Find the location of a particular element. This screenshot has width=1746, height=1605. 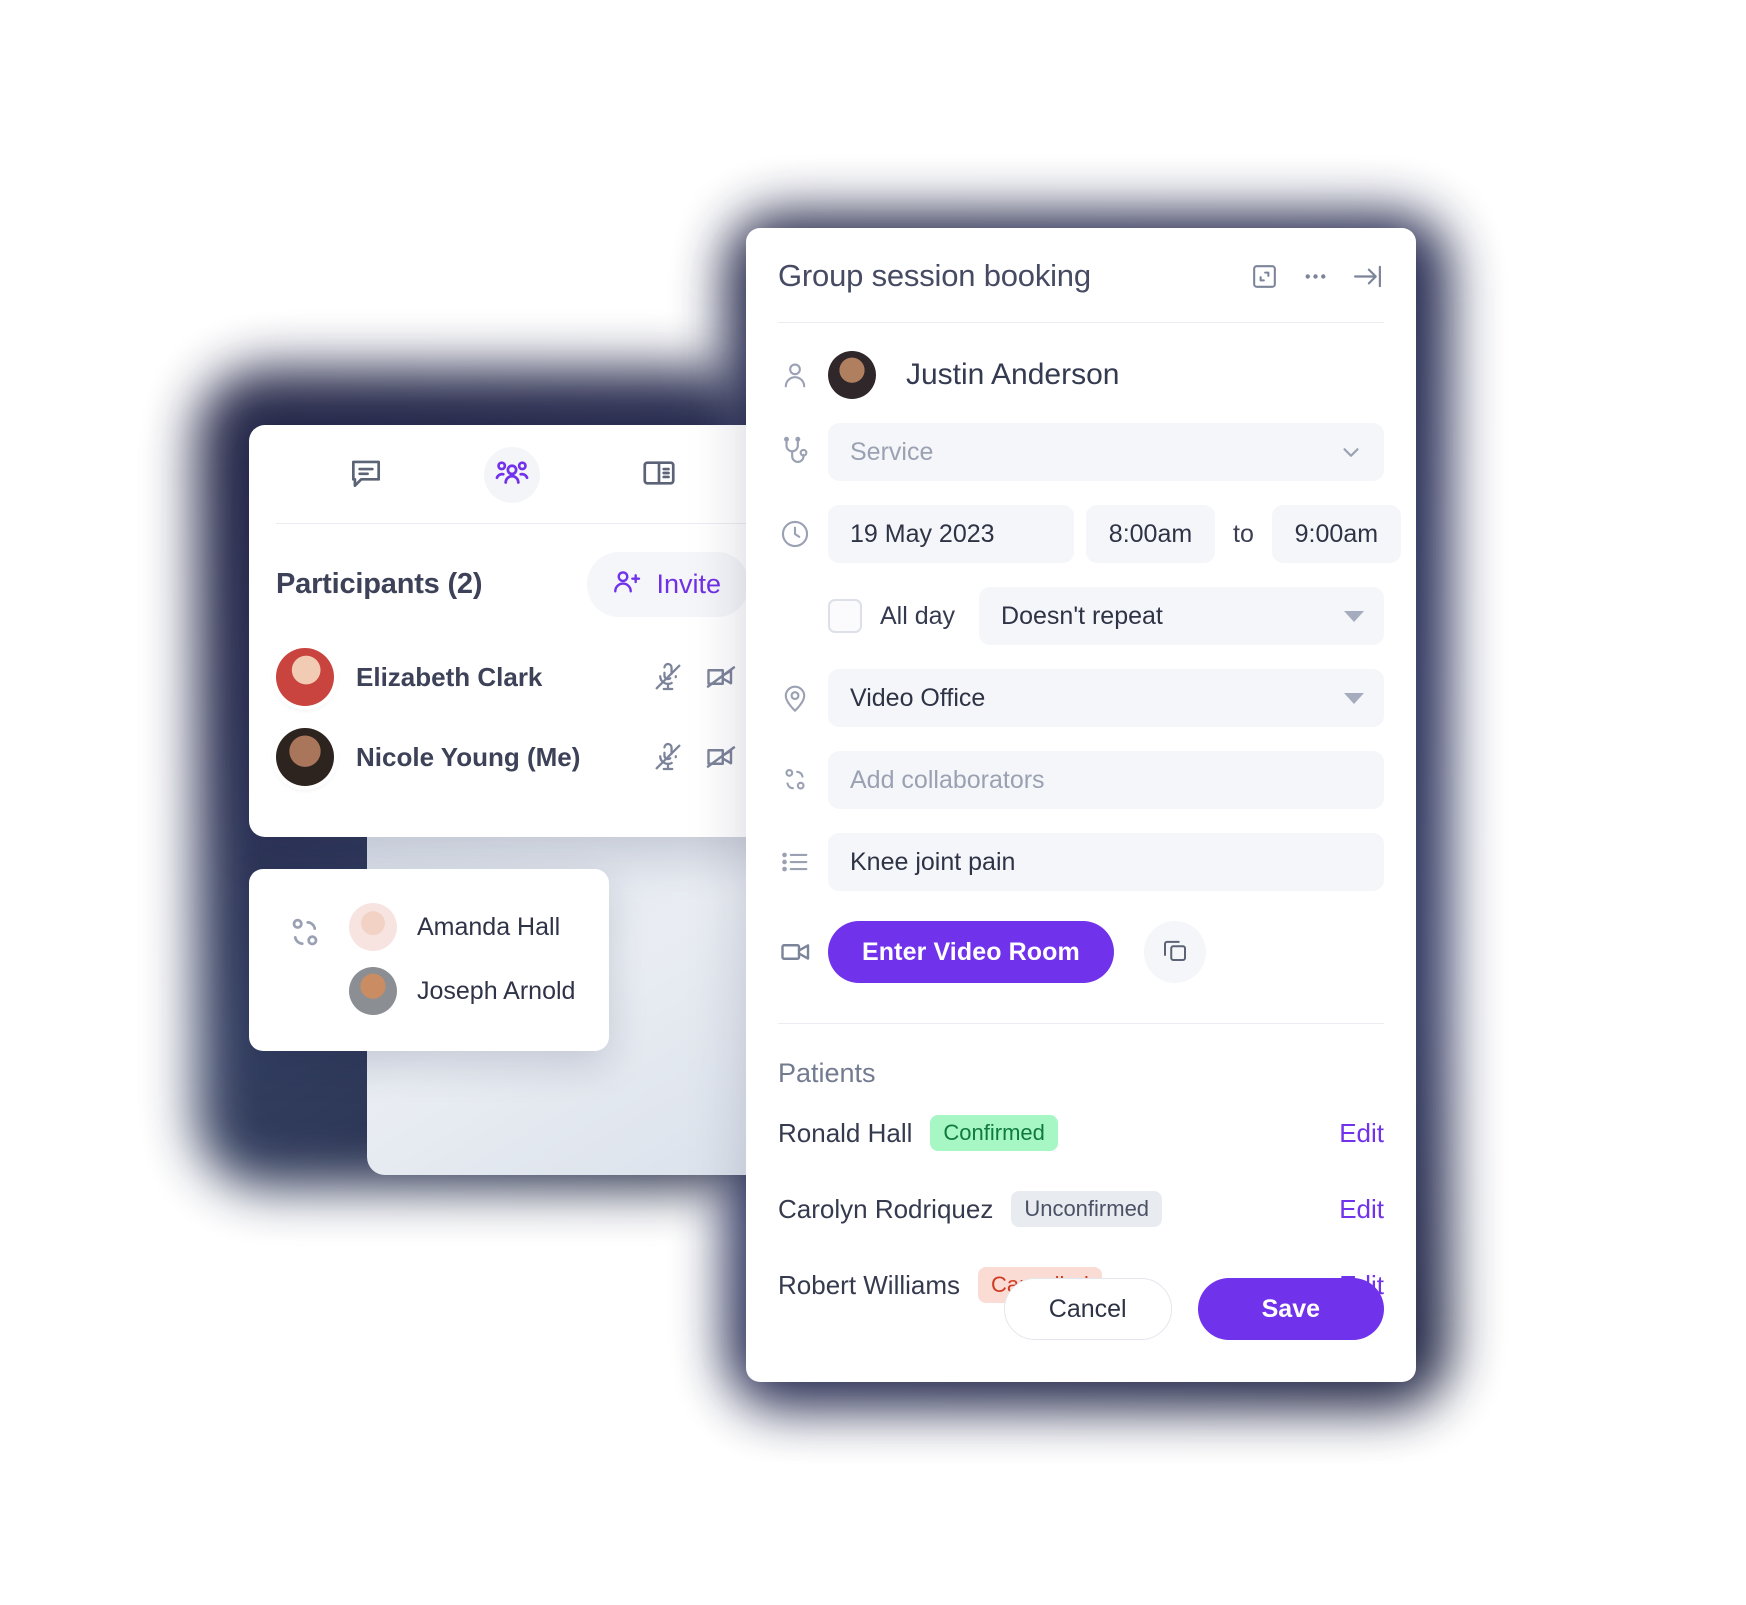

reason-row: Knee joint pain is located at coordinates (1081, 862).